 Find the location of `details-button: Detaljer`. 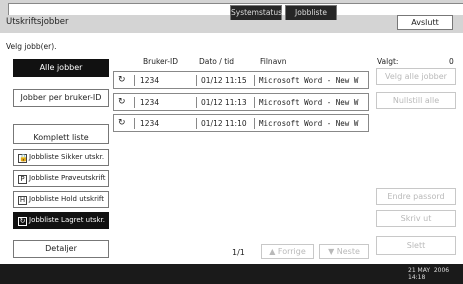

details-button: Detaljer is located at coordinates (61, 249).